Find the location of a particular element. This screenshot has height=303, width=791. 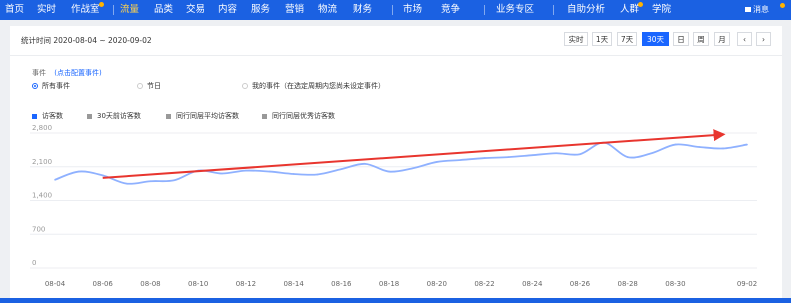

x-tick-label: 08-14 is located at coordinates (293, 284).